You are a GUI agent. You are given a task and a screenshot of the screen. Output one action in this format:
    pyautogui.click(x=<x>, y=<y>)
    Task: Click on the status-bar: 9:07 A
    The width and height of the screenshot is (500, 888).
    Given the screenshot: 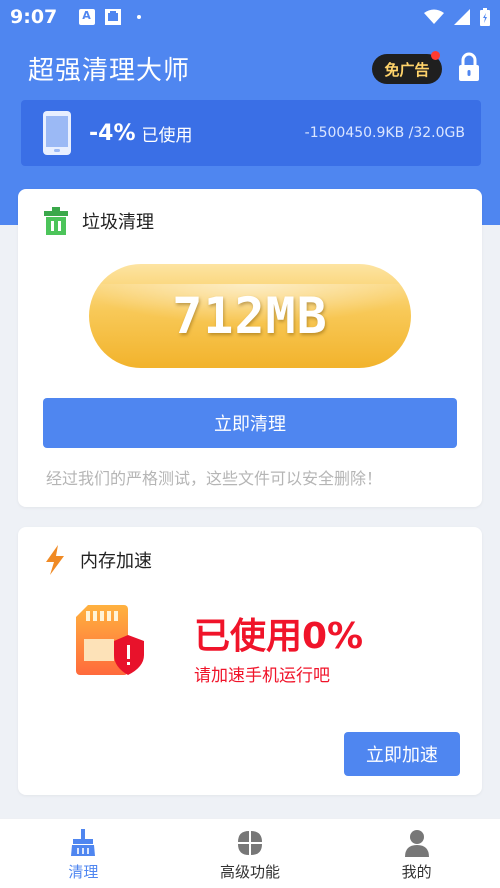 What is the action you would take?
    pyautogui.click(x=250, y=17)
    